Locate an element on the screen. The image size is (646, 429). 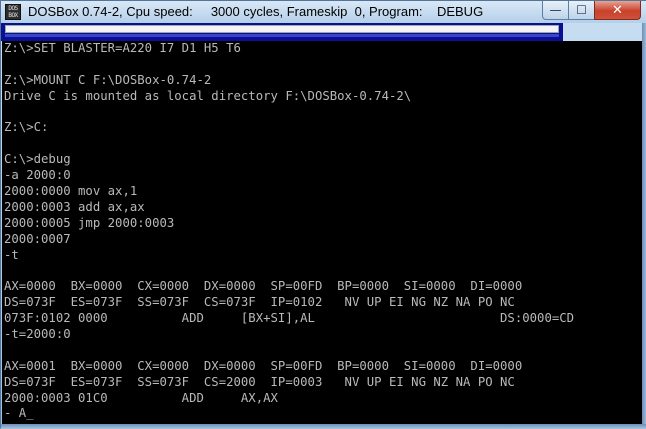
console-line: -t=2000:0 is located at coordinates (37, 334).